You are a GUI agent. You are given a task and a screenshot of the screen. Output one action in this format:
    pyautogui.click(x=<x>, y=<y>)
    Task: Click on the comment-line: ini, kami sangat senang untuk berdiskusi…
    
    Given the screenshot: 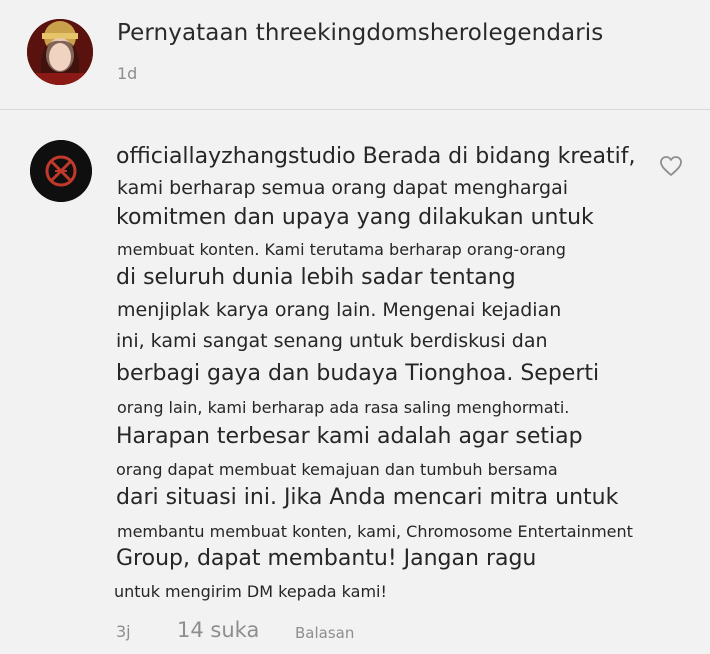 What is the action you would take?
    pyautogui.click(x=332, y=341)
    